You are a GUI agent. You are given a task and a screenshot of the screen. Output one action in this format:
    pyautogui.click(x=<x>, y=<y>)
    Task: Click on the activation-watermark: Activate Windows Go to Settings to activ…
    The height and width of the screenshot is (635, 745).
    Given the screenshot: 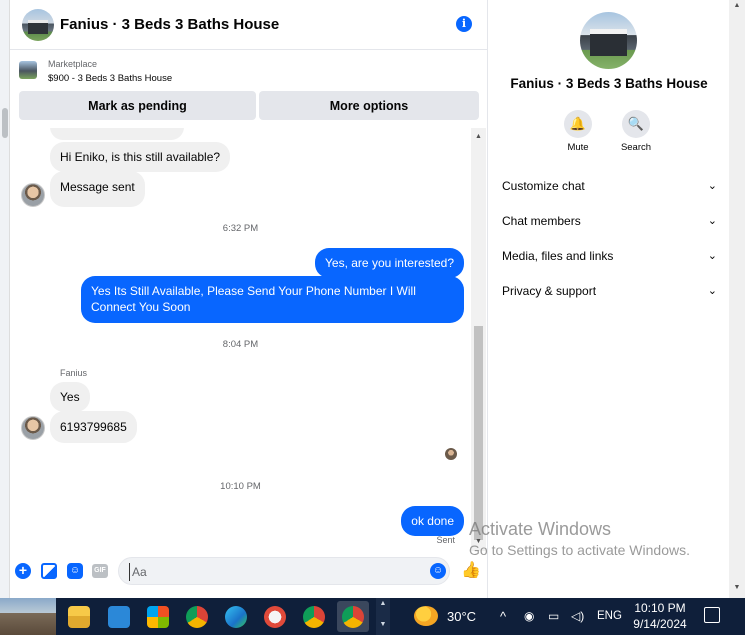 What is the action you would take?
    pyautogui.click(x=579, y=538)
    